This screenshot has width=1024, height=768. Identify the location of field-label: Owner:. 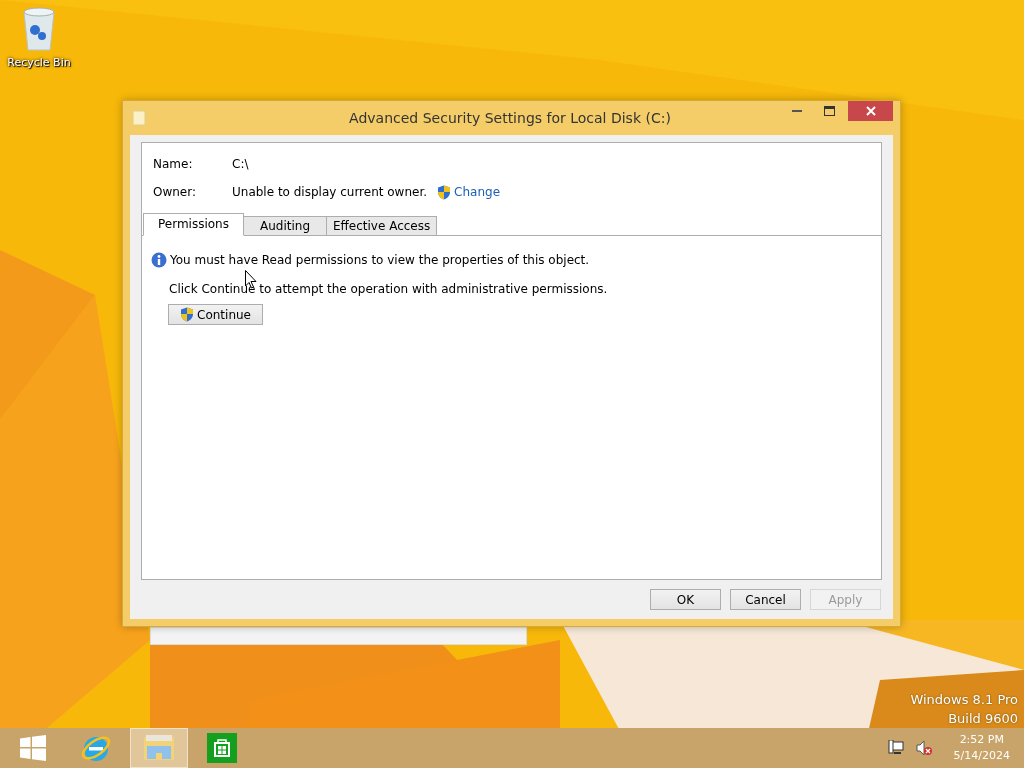
(175, 192).